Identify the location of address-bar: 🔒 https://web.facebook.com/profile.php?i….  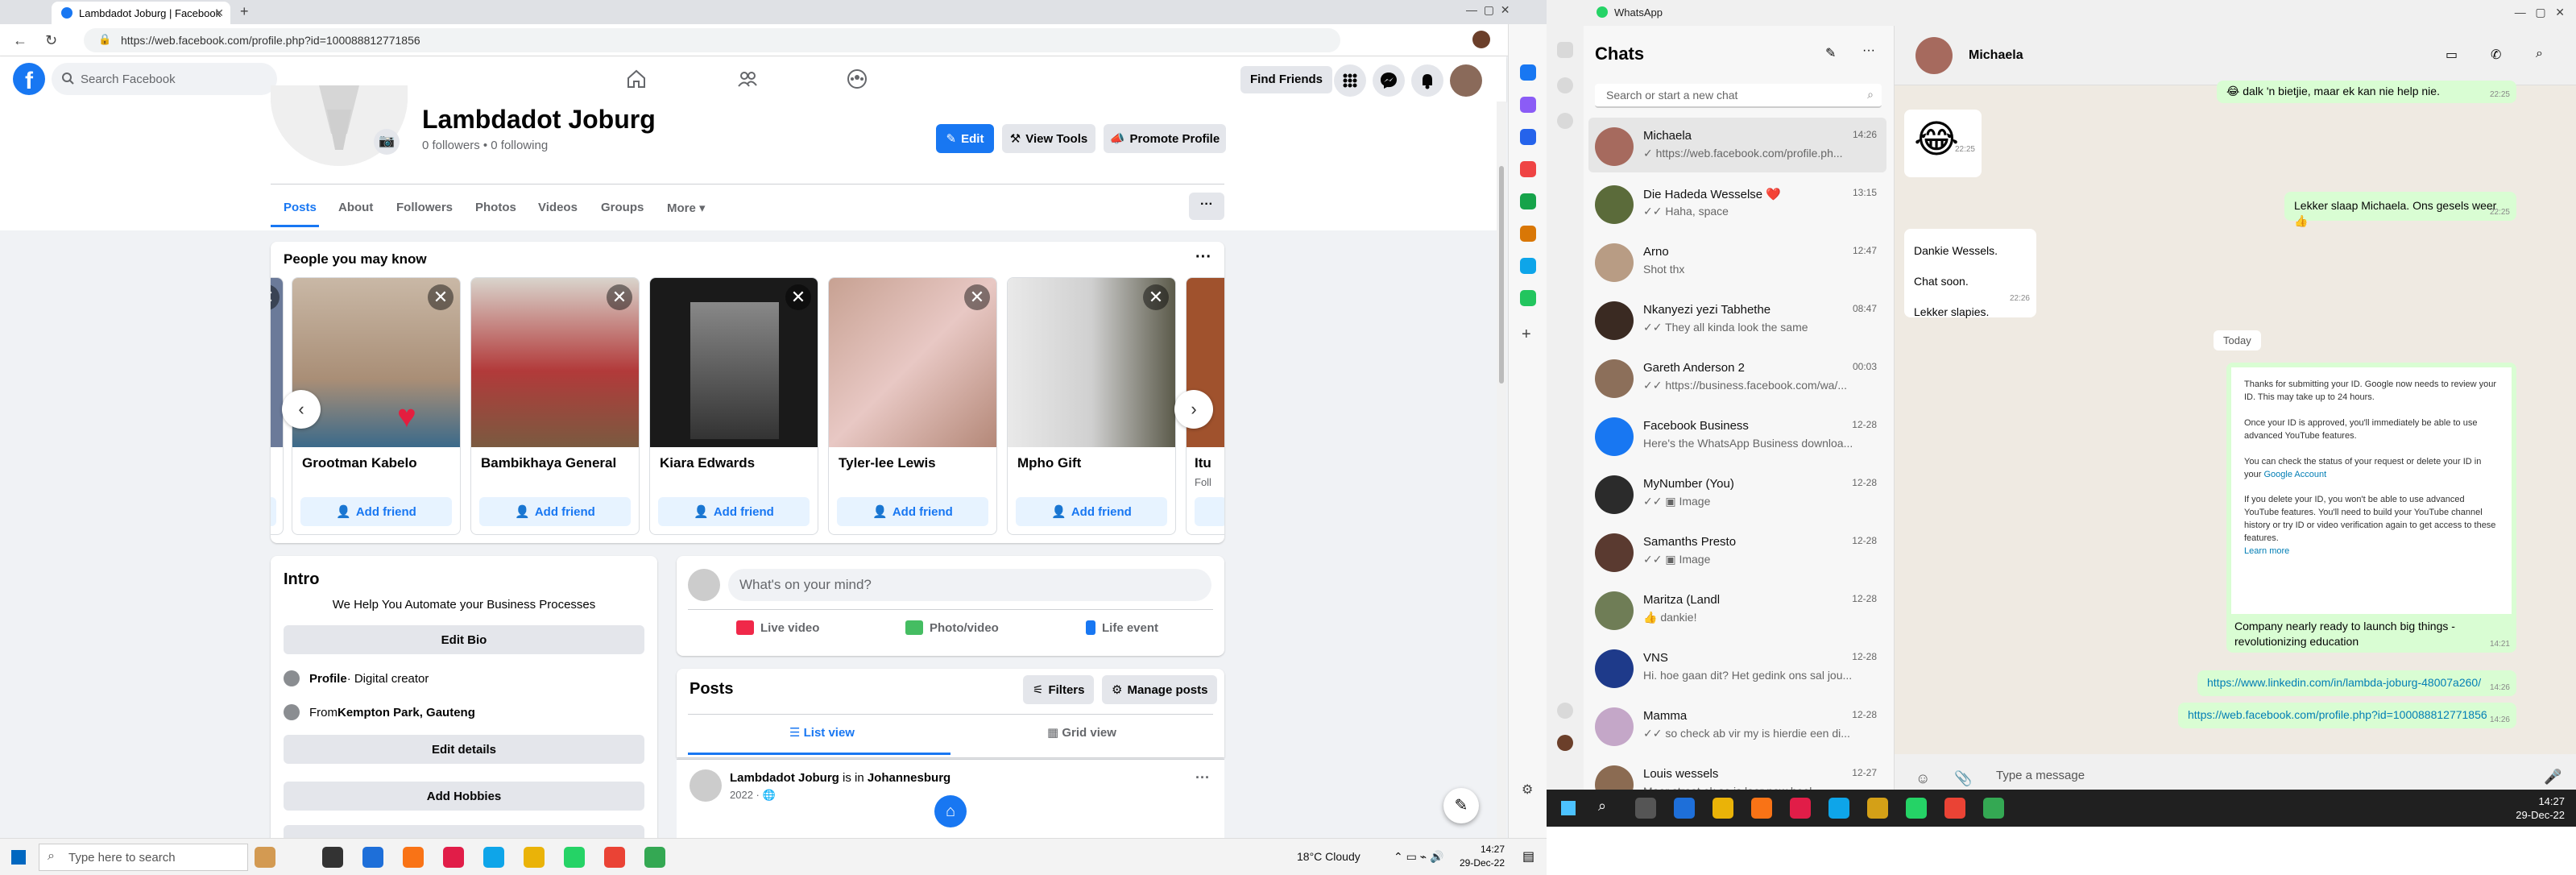
(712, 40).